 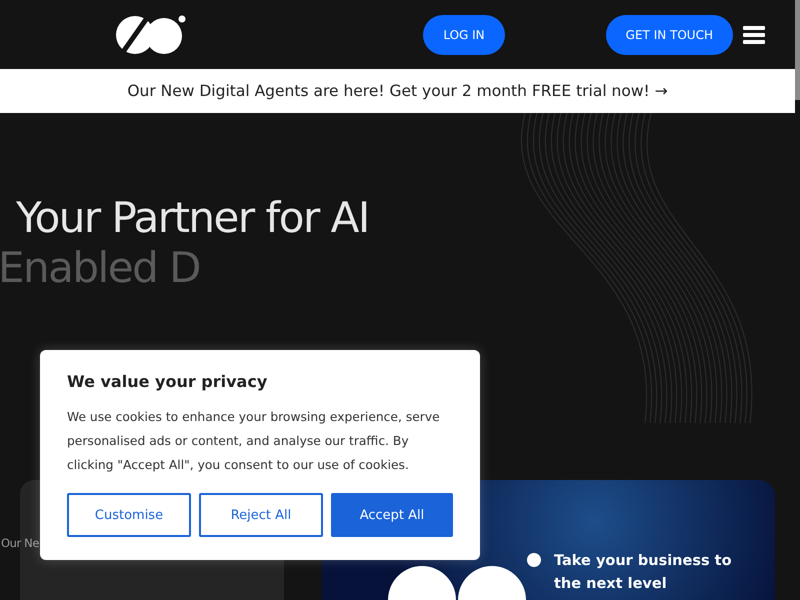 I want to click on hero-heading: Your Partner for AI, so click(x=193, y=218).